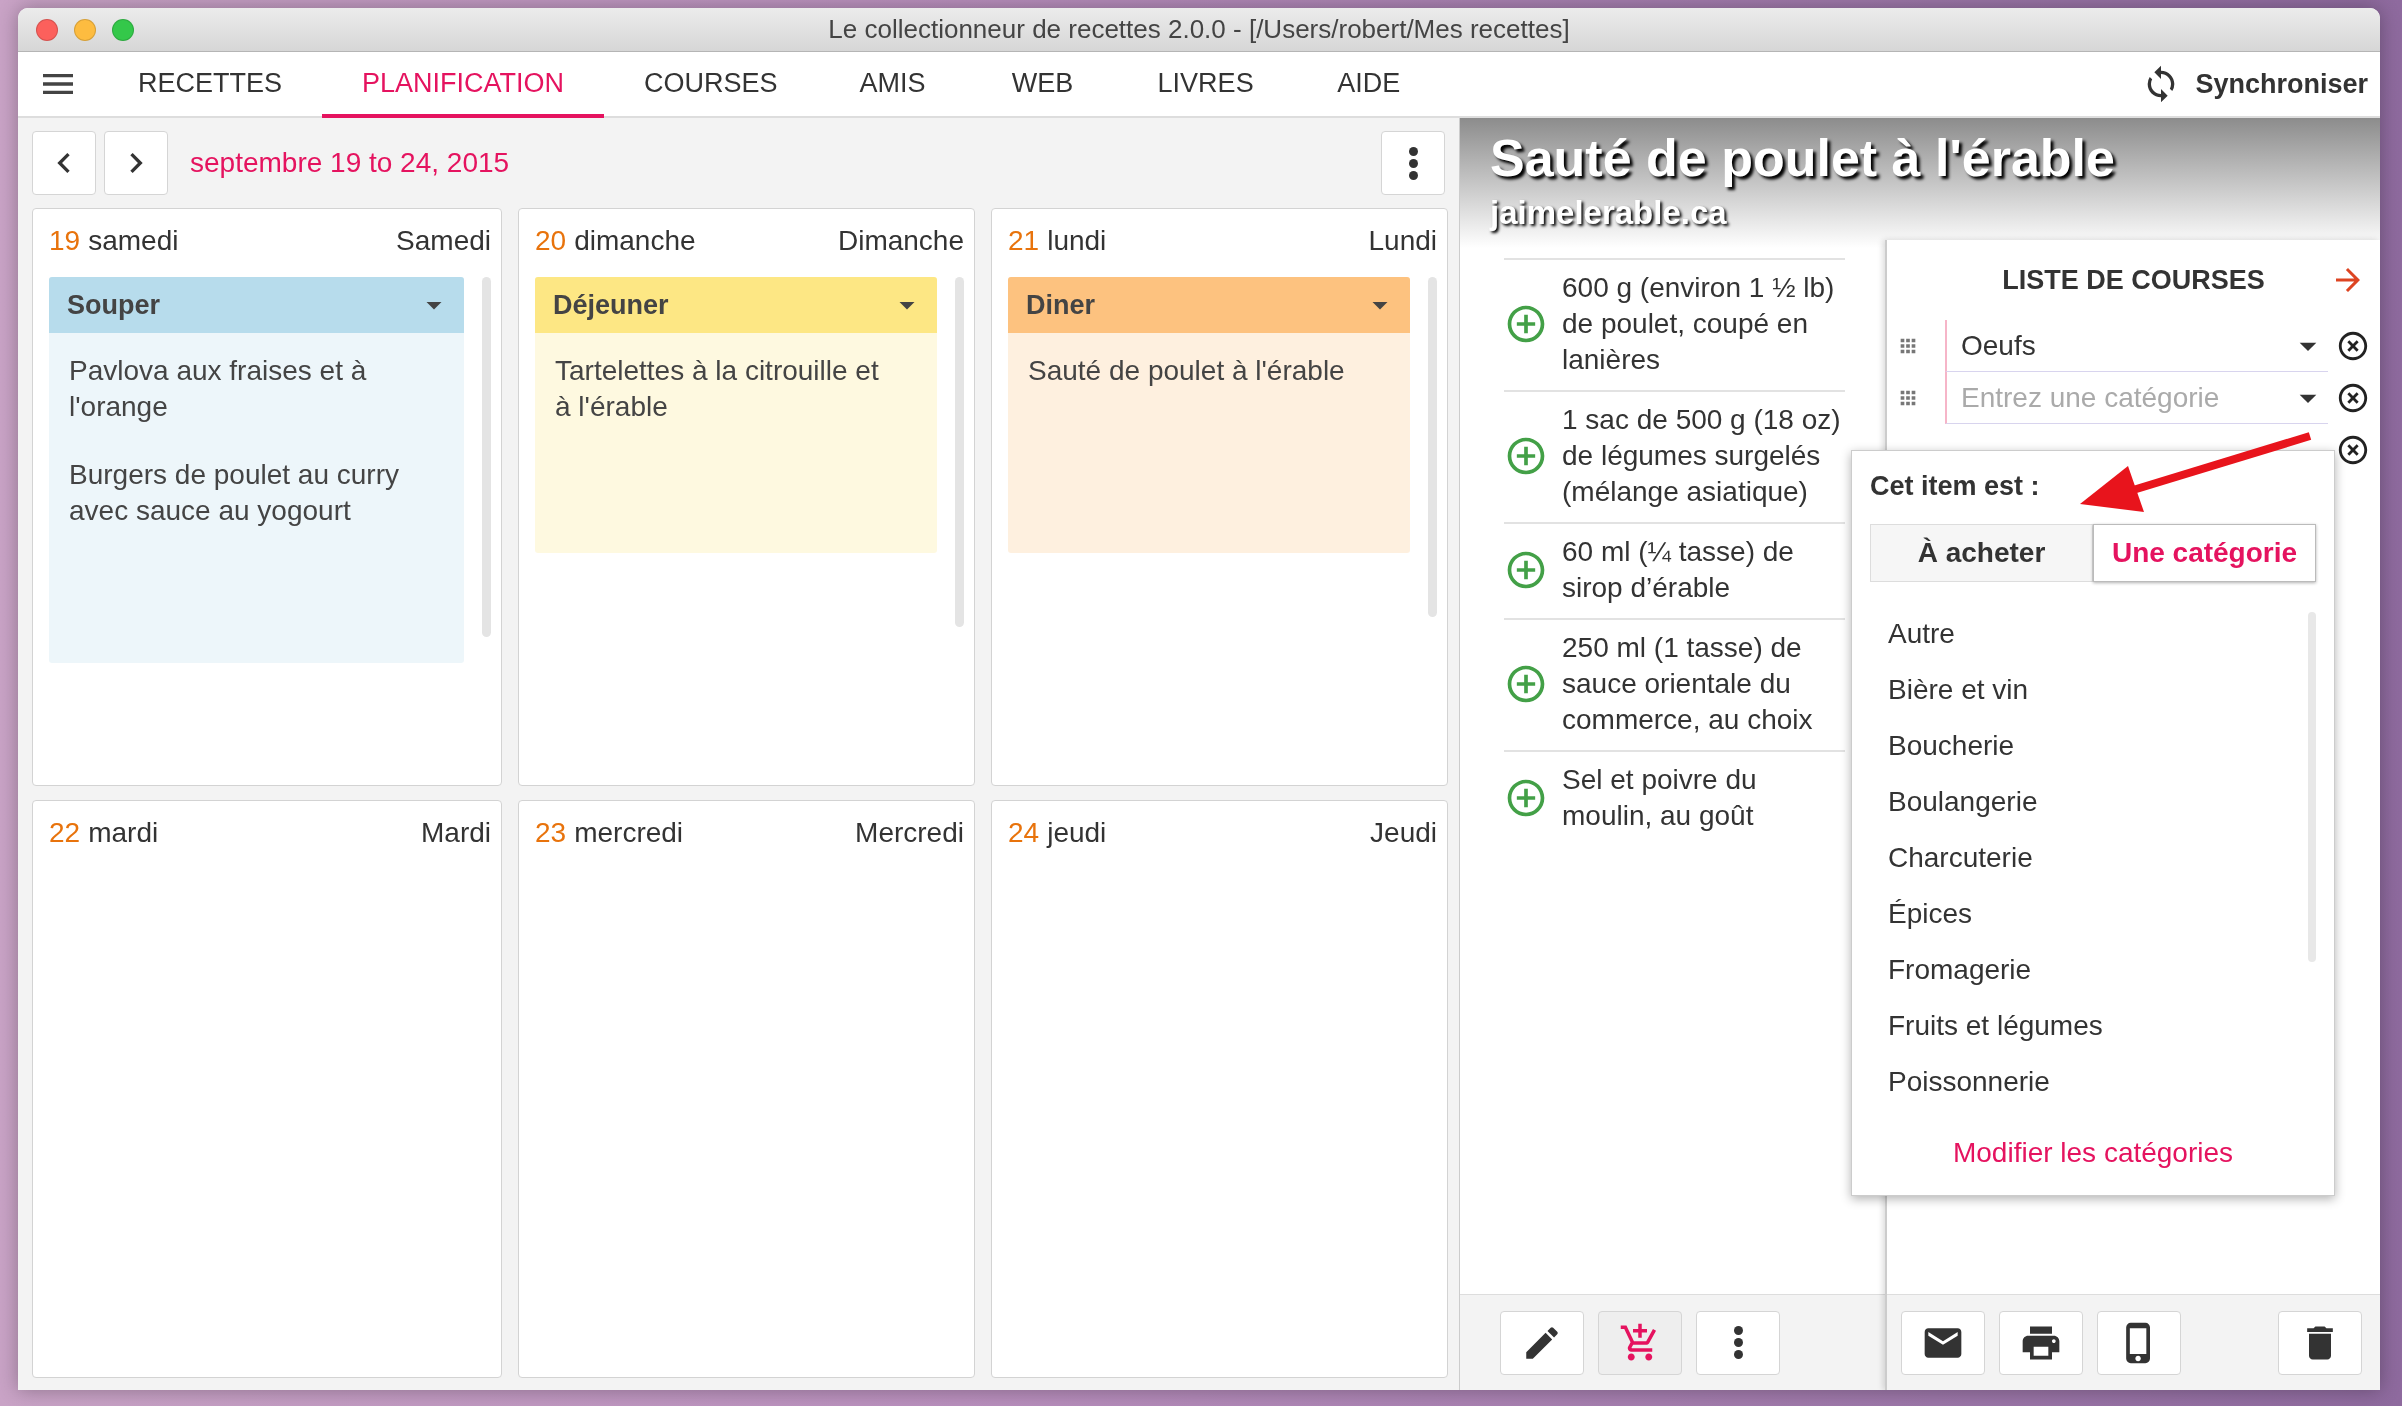 This screenshot has width=2402, height=1406. What do you see at coordinates (1640, 1342) in the screenshot?
I see `add-to-cart-button` at bounding box center [1640, 1342].